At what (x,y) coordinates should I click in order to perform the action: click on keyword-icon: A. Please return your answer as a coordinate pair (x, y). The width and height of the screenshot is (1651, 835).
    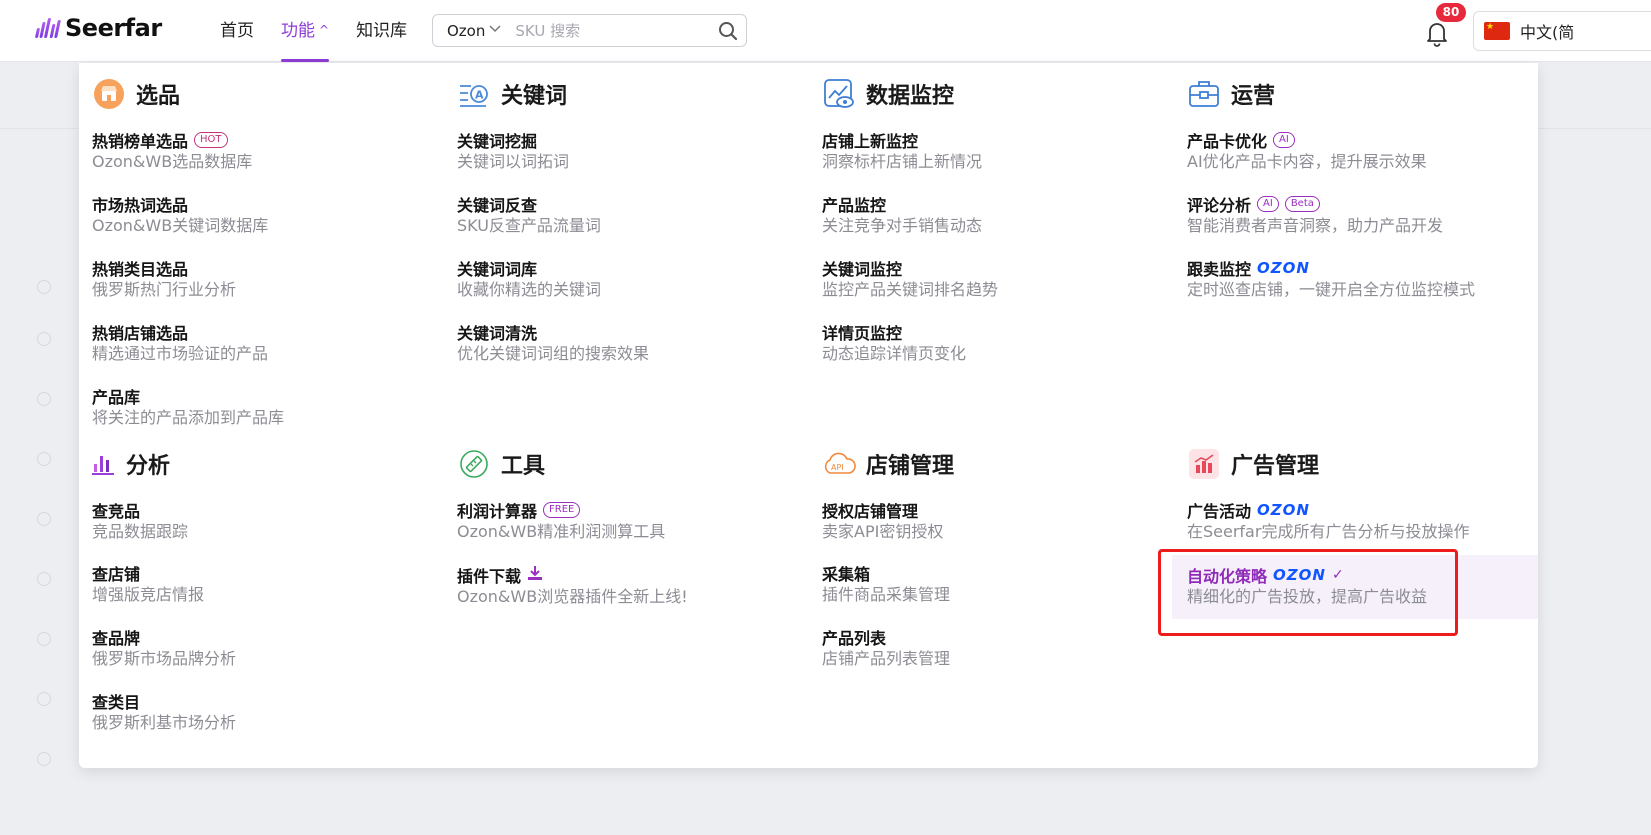
    Looking at the image, I should click on (474, 94).